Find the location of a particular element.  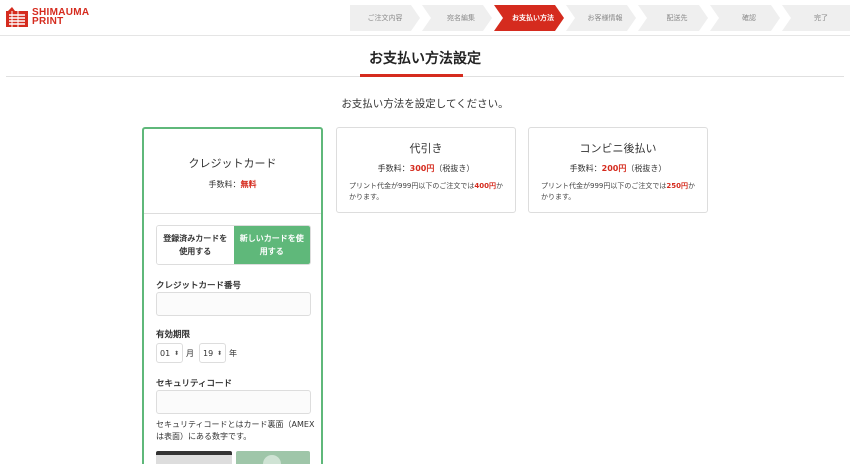

card-source-toggle: 登録済みカードを使用する 新しいカードを使用する is located at coordinates (233, 245).